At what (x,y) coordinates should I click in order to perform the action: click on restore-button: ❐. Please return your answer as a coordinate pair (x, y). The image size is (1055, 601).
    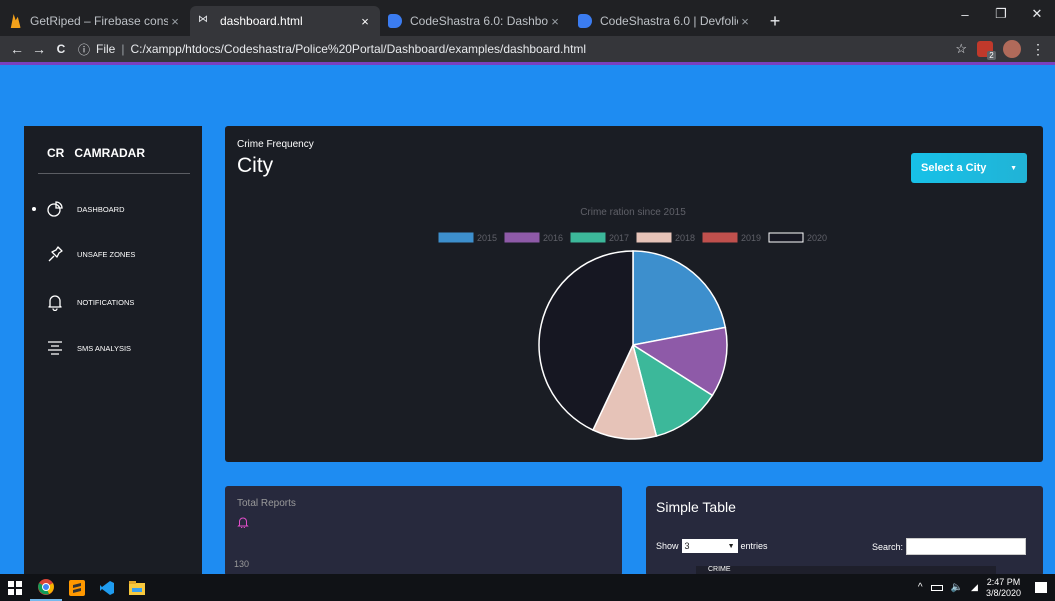
    Looking at the image, I should click on (1001, 14).